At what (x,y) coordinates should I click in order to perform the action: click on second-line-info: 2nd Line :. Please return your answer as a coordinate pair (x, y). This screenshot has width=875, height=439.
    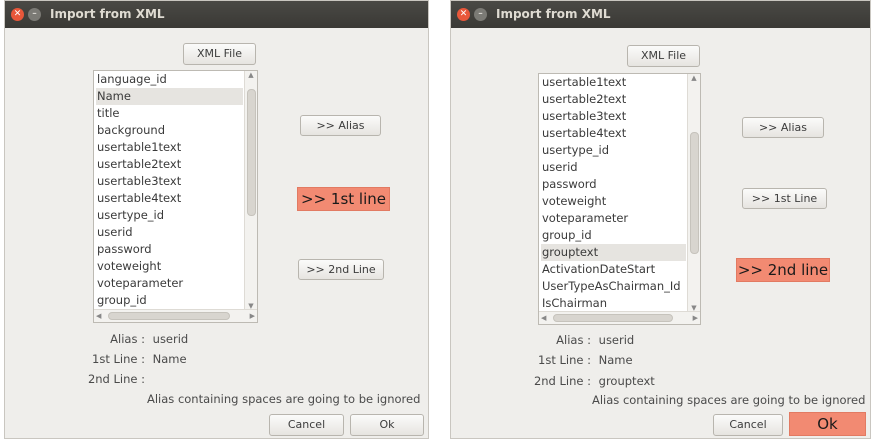
    Looking at the image, I should click on (107, 379).